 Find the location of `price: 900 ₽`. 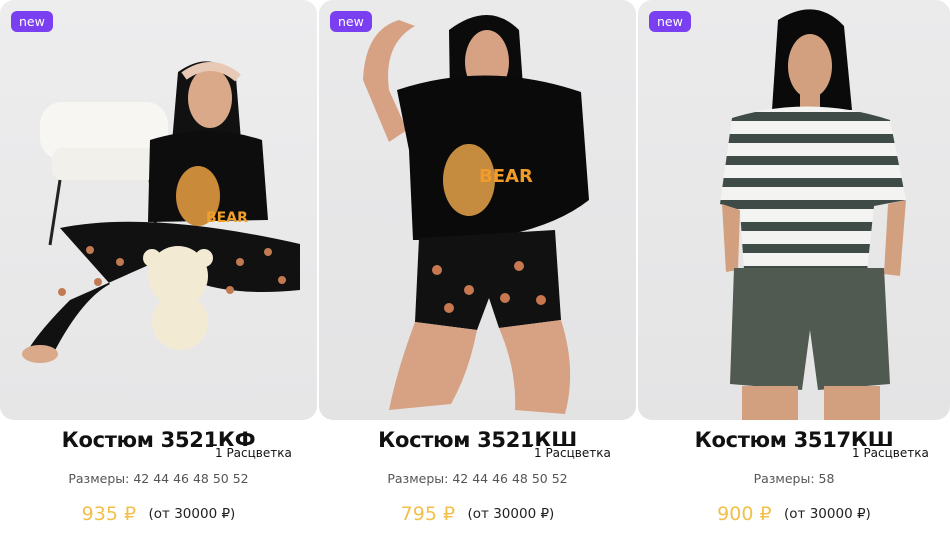

price: 900 ₽ is located at coordinates (744, 514).